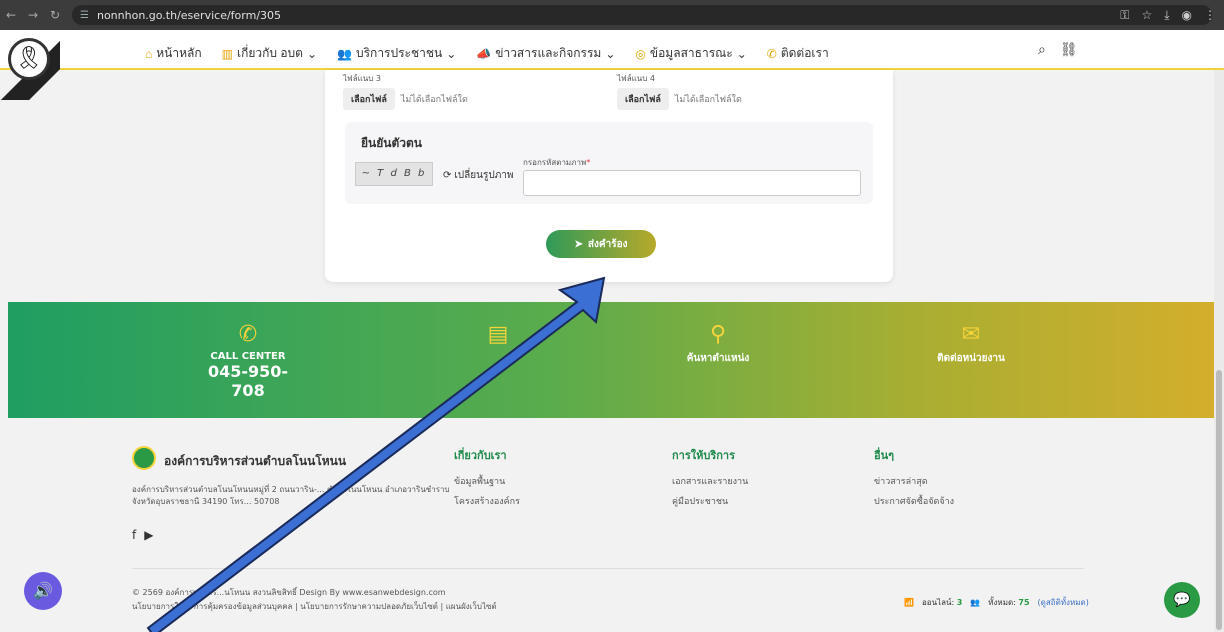 Image resolution: width=1224 pixels, height=632 pixels. I want to click on send-icon: ➤, so click(578, 244).